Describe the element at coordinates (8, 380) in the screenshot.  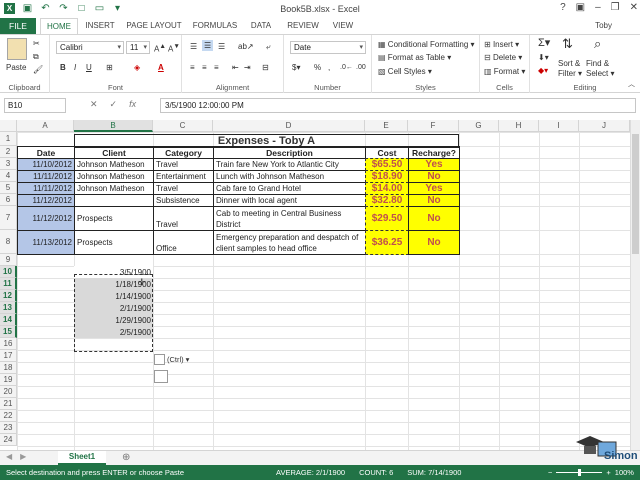
I see `row-header-19: 19` at that location.